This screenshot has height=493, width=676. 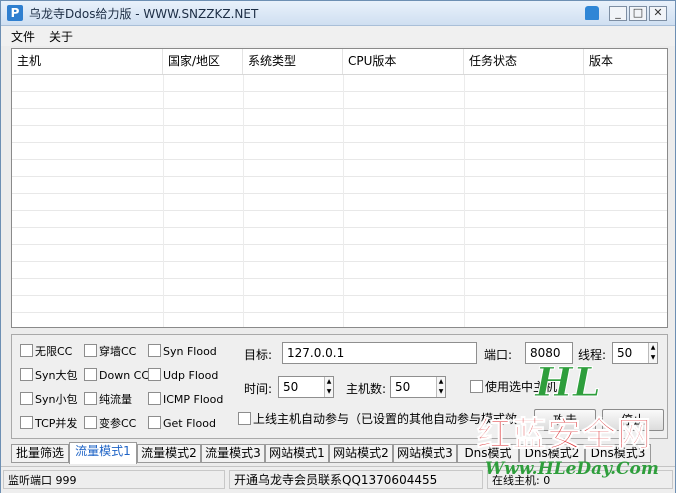 I want to click on maximize-button: □, so click(x=638, y=13).